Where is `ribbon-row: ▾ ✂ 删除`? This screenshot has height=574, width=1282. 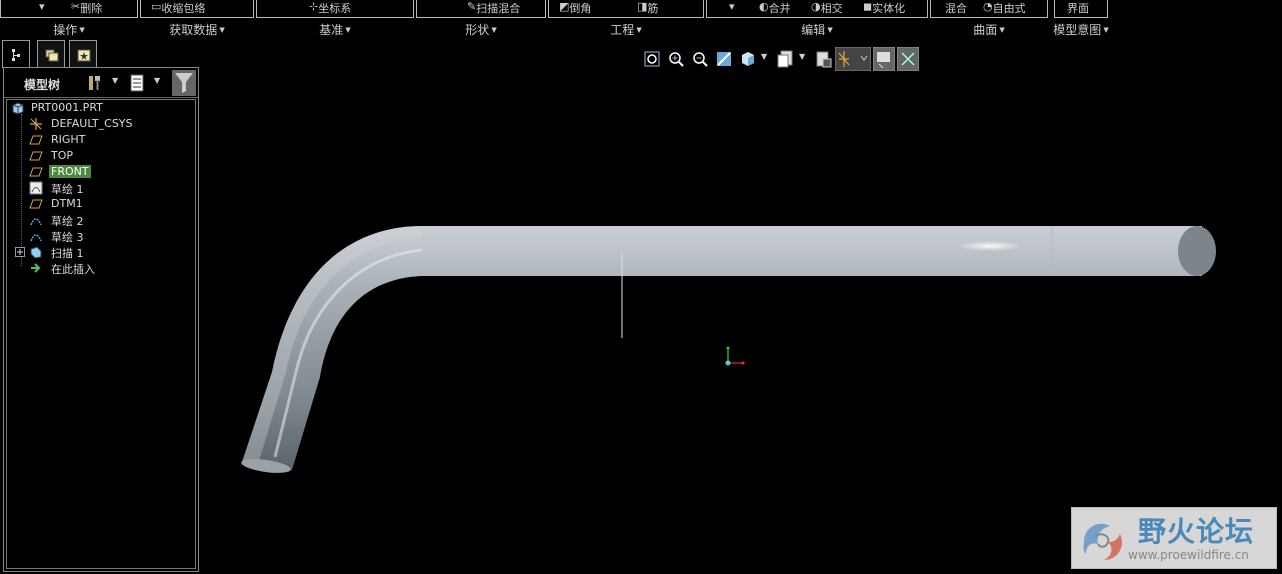 ribbon-row: ▾ ✂ 删除 is located at coordinates (69, 9).